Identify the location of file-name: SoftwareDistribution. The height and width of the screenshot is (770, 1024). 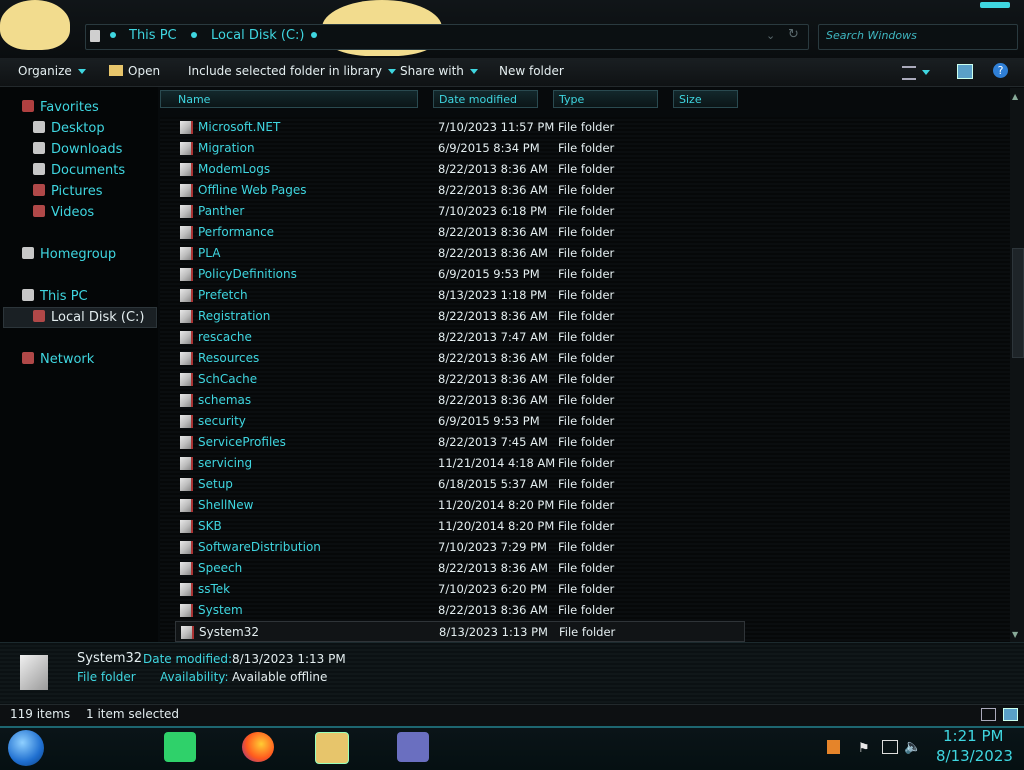
(259, 547).